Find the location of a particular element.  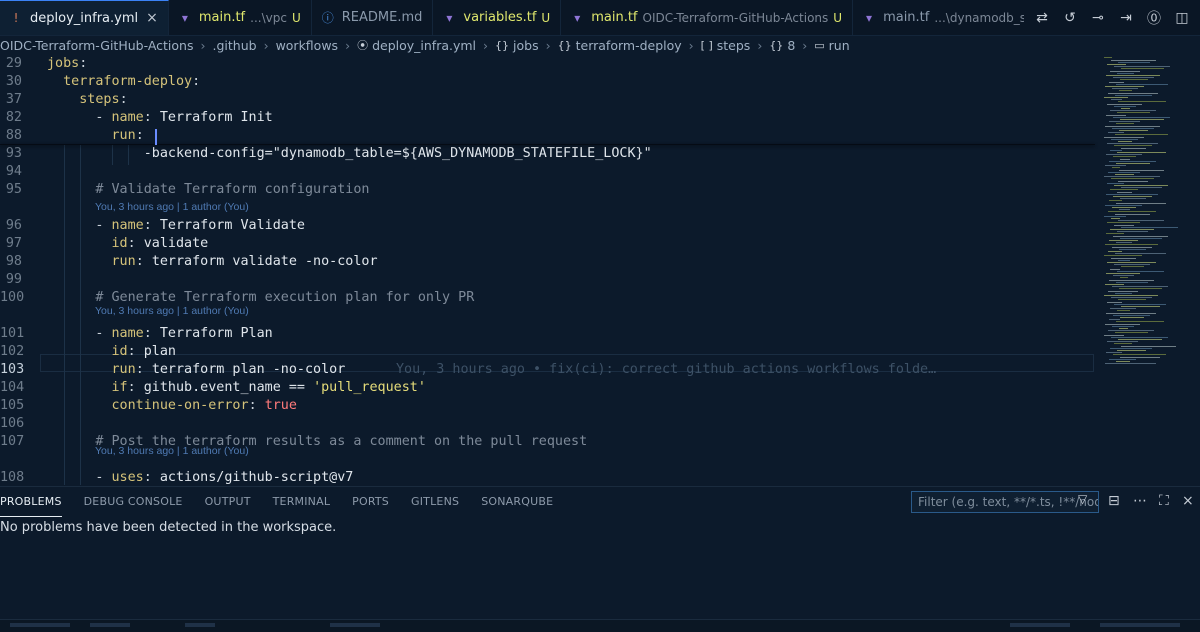

collapse-all-icon: ⊟ is located at coordinates (1114, 501).